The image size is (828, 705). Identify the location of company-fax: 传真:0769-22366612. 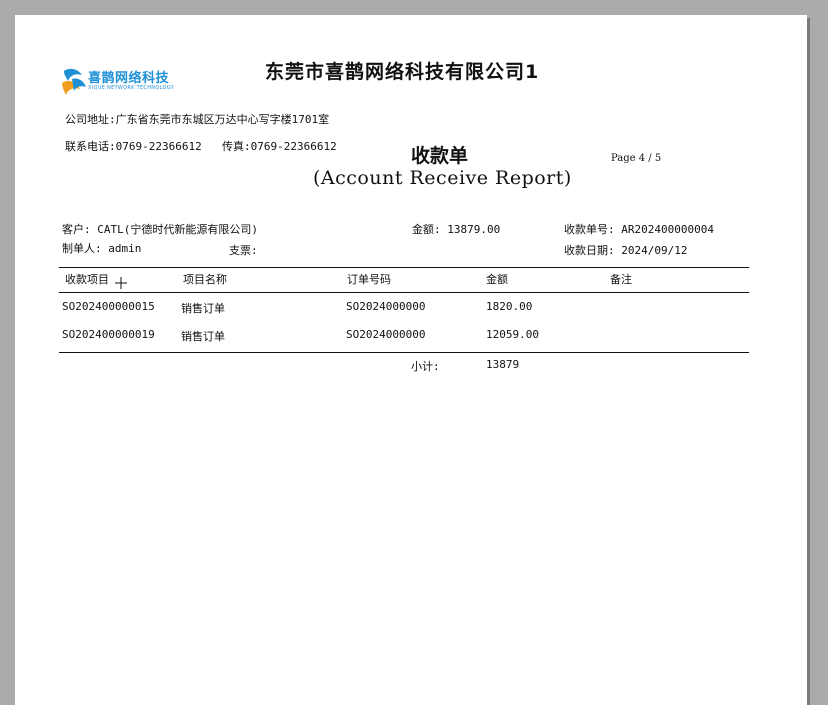
(279, 146).